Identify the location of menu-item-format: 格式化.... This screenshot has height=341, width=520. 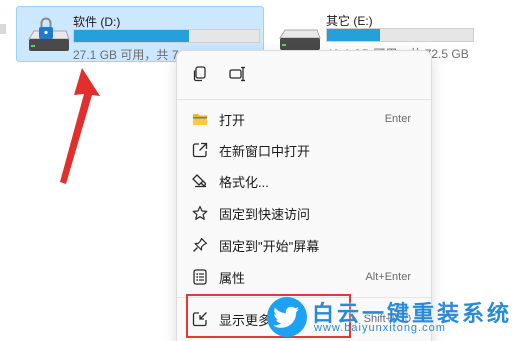
(304, 181).